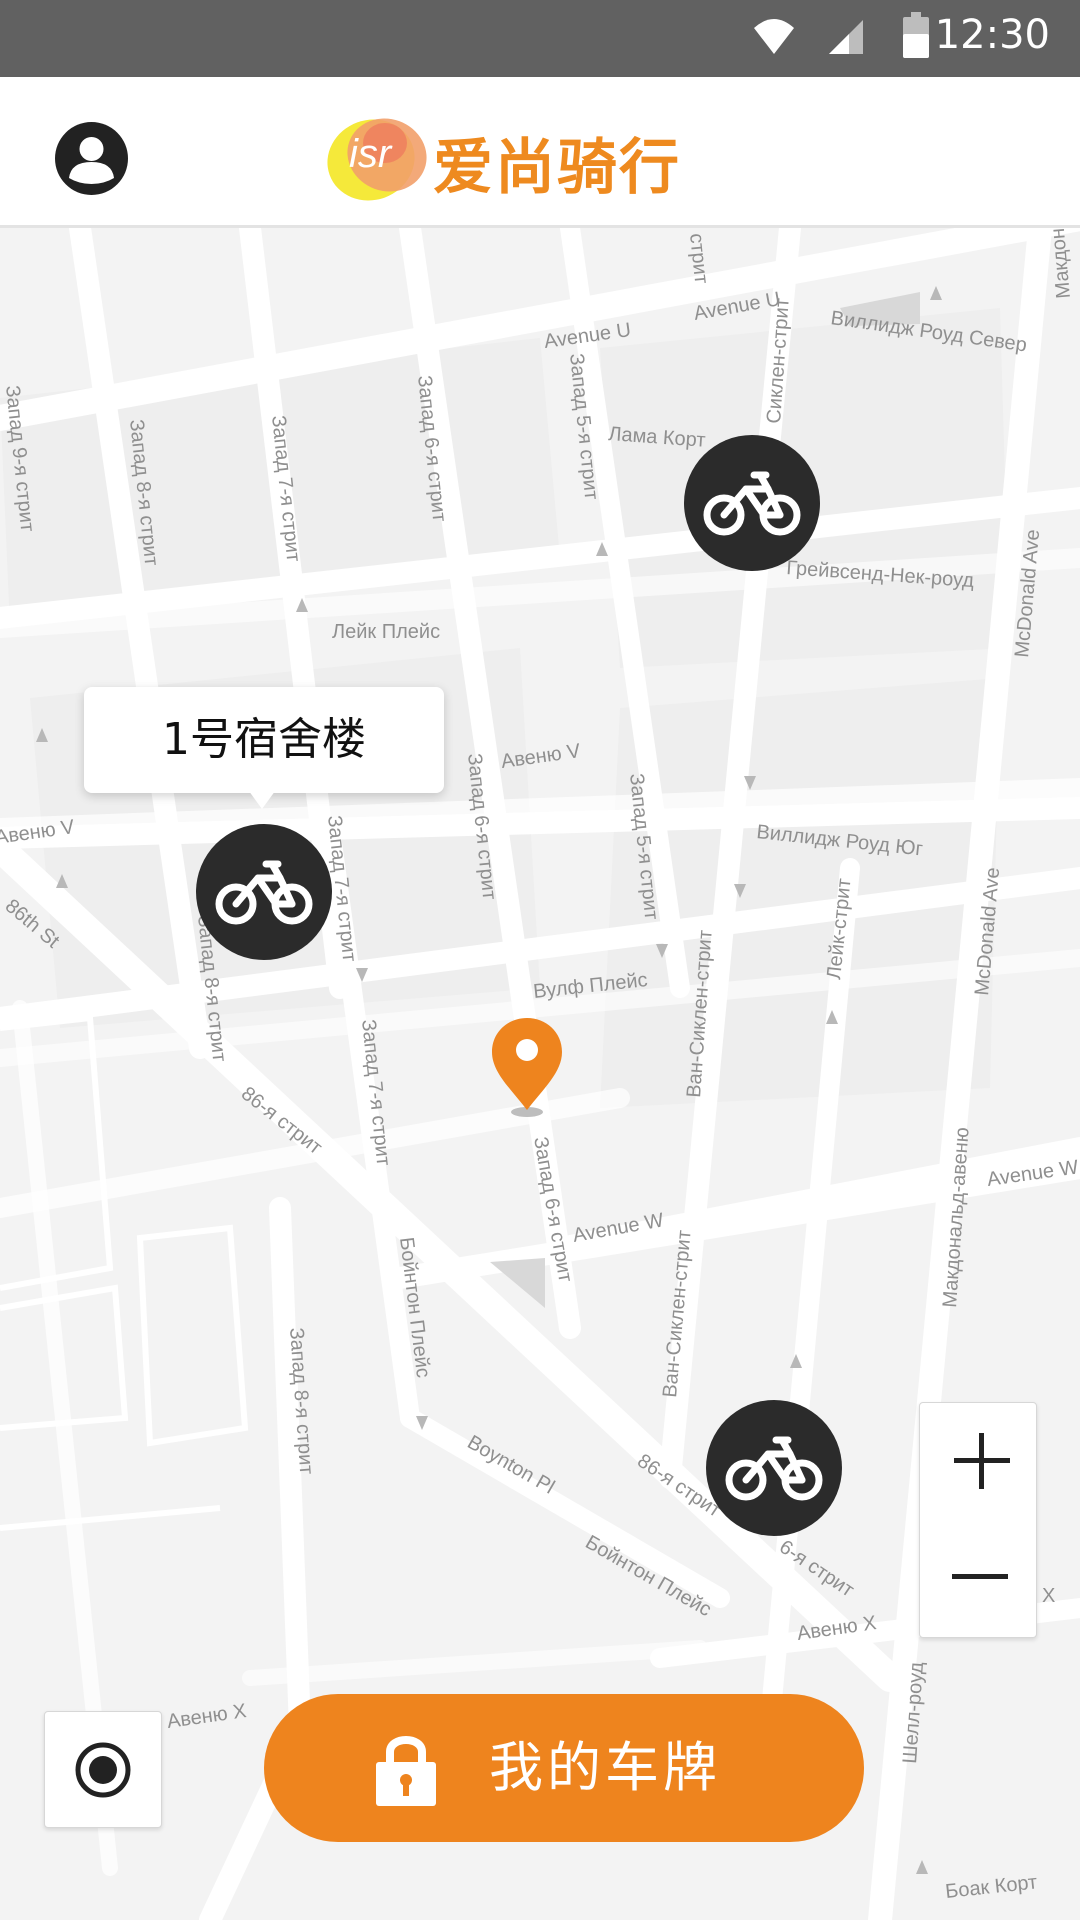 This screenshot has width=1080, height=1920. Describe the element at coordinates (982, 1461) in the screenshot. I see `plus-icon` at that location.